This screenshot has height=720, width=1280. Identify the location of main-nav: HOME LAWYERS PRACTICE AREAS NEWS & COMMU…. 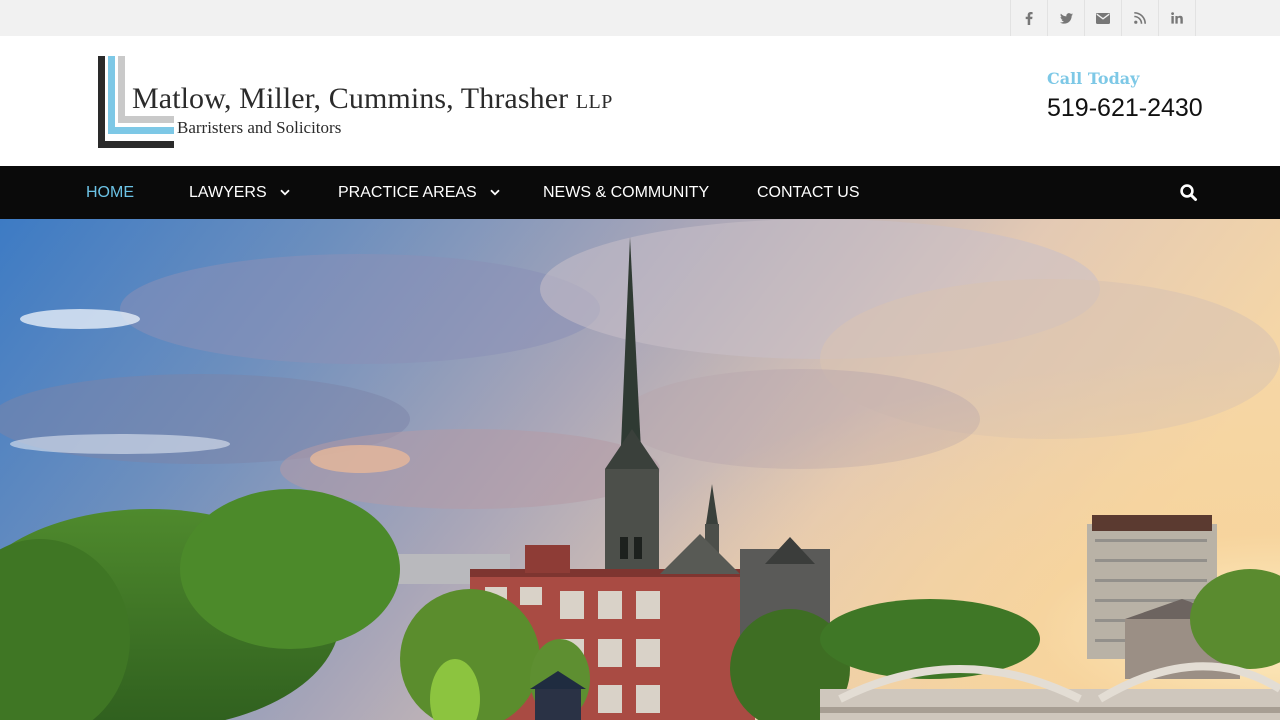
(640, 192).